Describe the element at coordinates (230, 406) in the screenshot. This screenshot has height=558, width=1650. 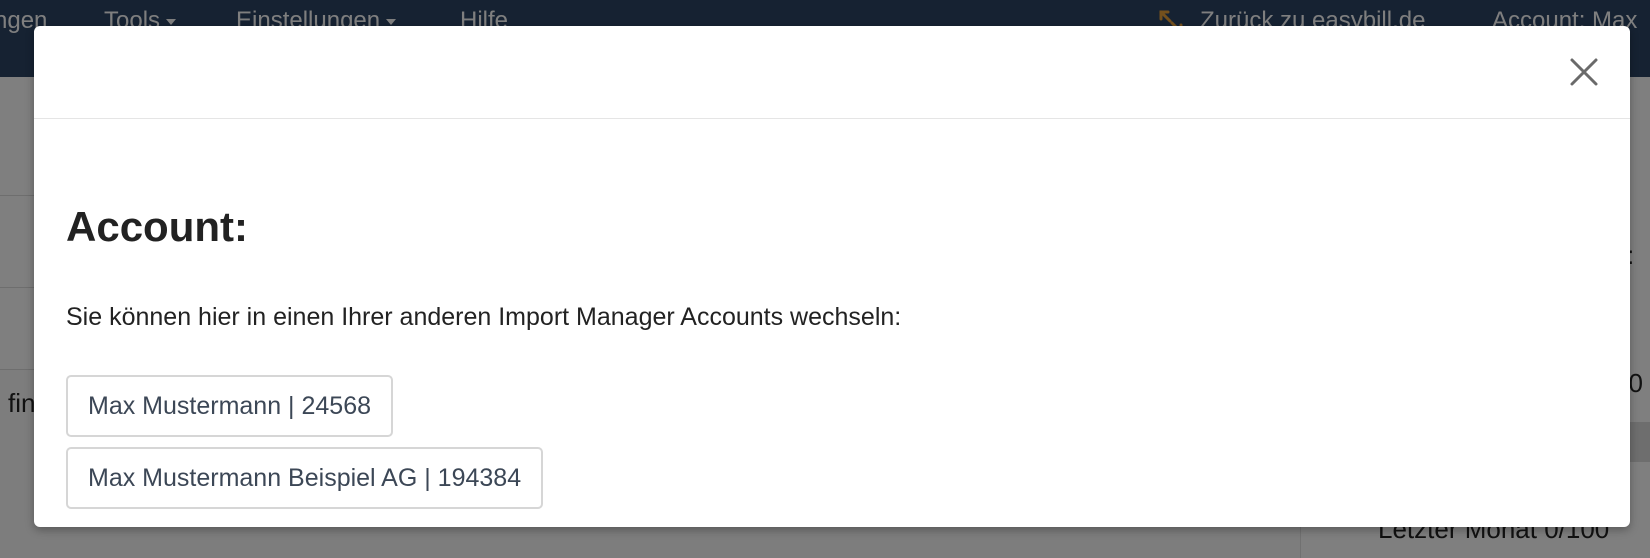
I see `account-button: Max Mustermann | 24568` at that location.